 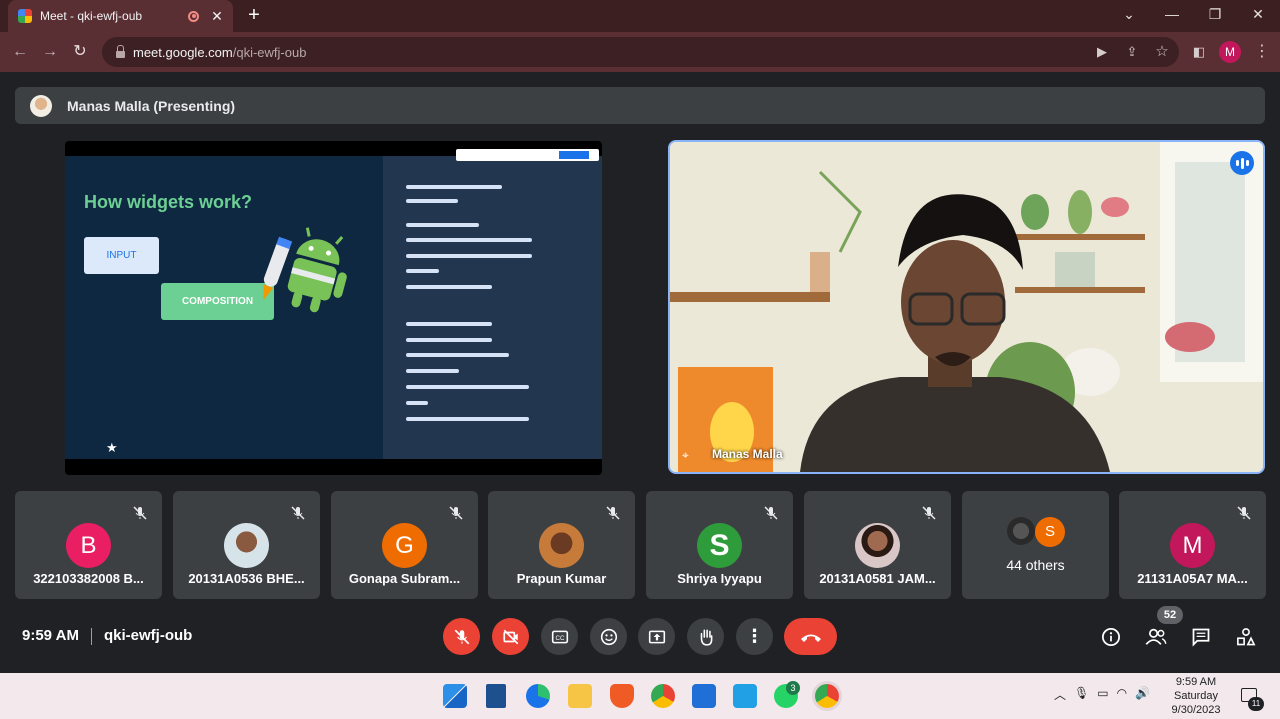 What do you see at coordinates (1102, 52) in the screenshot?
I see `camera-icon: ▶` at bounding box center [1102, 52].